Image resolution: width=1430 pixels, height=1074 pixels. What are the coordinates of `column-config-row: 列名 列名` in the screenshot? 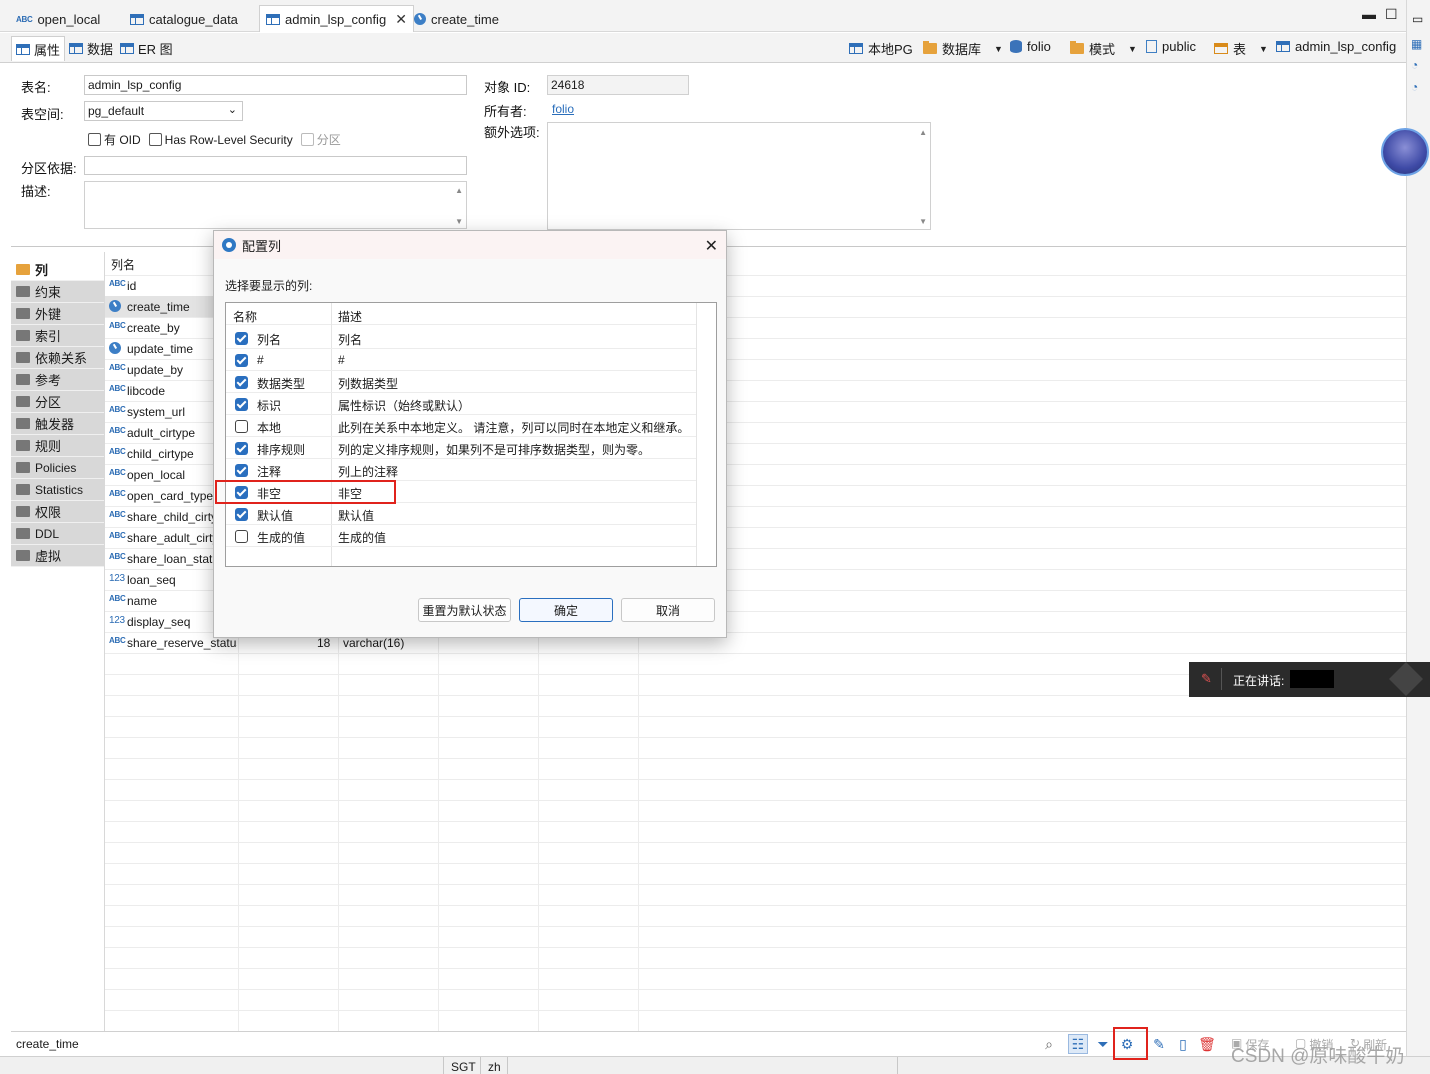 It's located at (461, 338).